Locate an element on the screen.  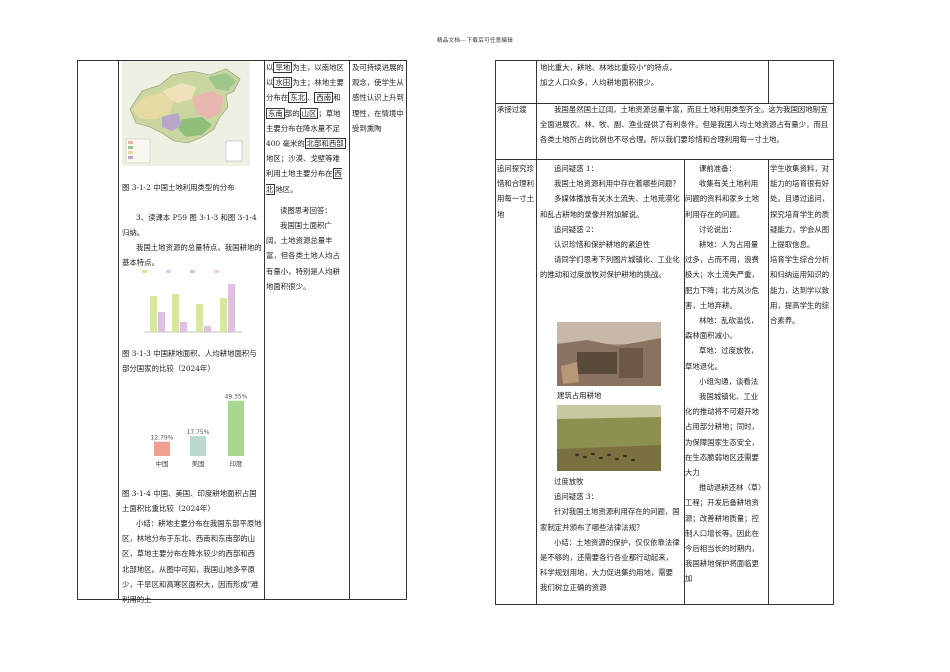
answer-title: 读图思考回答： is located at coordinates (306, 210).